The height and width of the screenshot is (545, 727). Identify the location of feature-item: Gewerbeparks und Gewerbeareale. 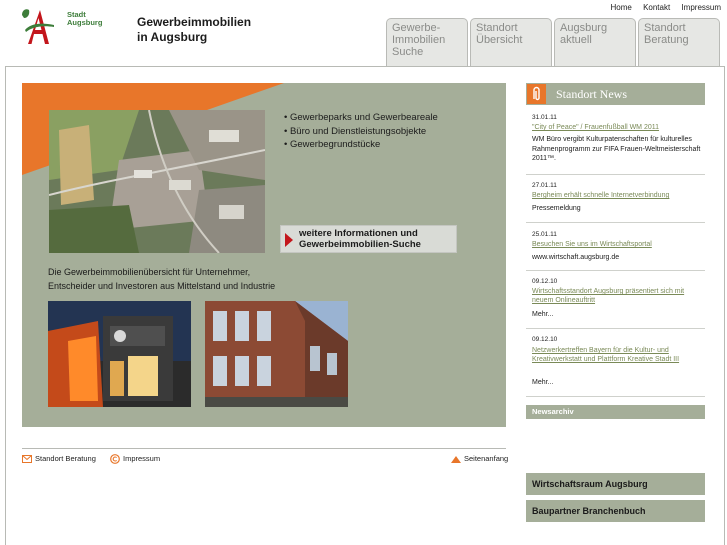
(361, 118).